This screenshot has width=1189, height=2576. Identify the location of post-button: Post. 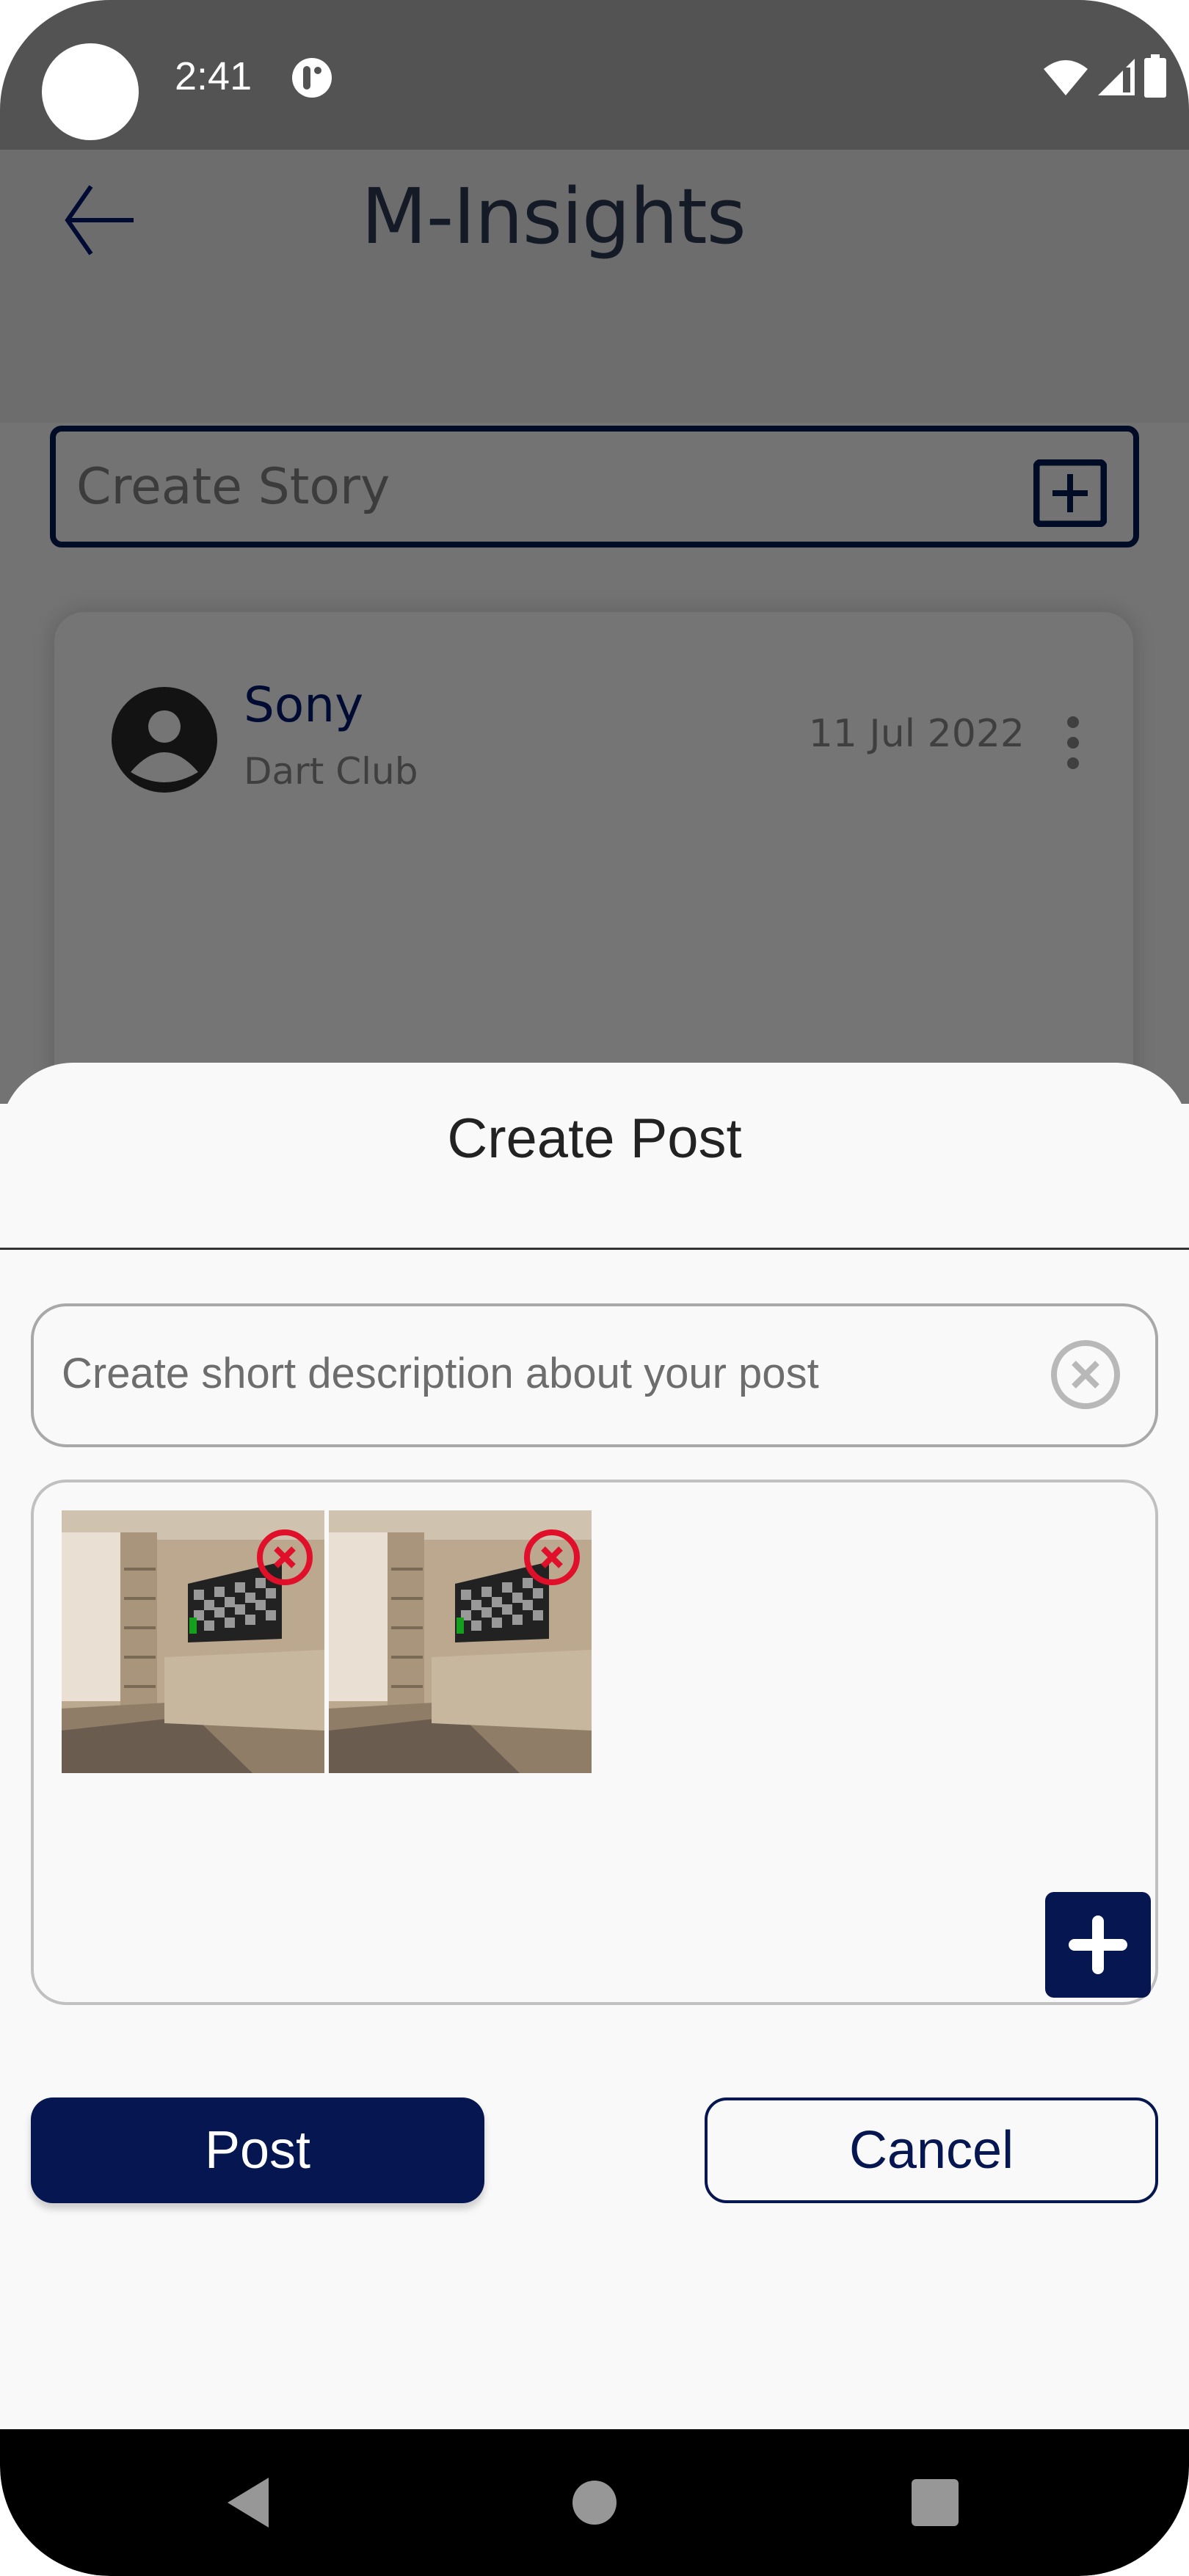
(257, 2150).